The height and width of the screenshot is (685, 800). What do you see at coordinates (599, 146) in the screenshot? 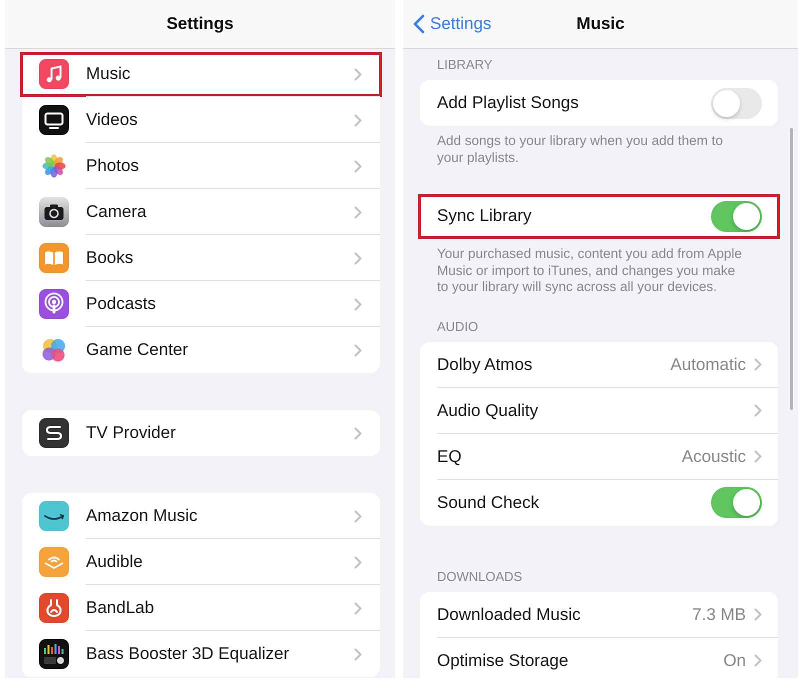
I see `section-footer: Add songs to your library when you add them to your playlists.` at bounding box center [599, 146].